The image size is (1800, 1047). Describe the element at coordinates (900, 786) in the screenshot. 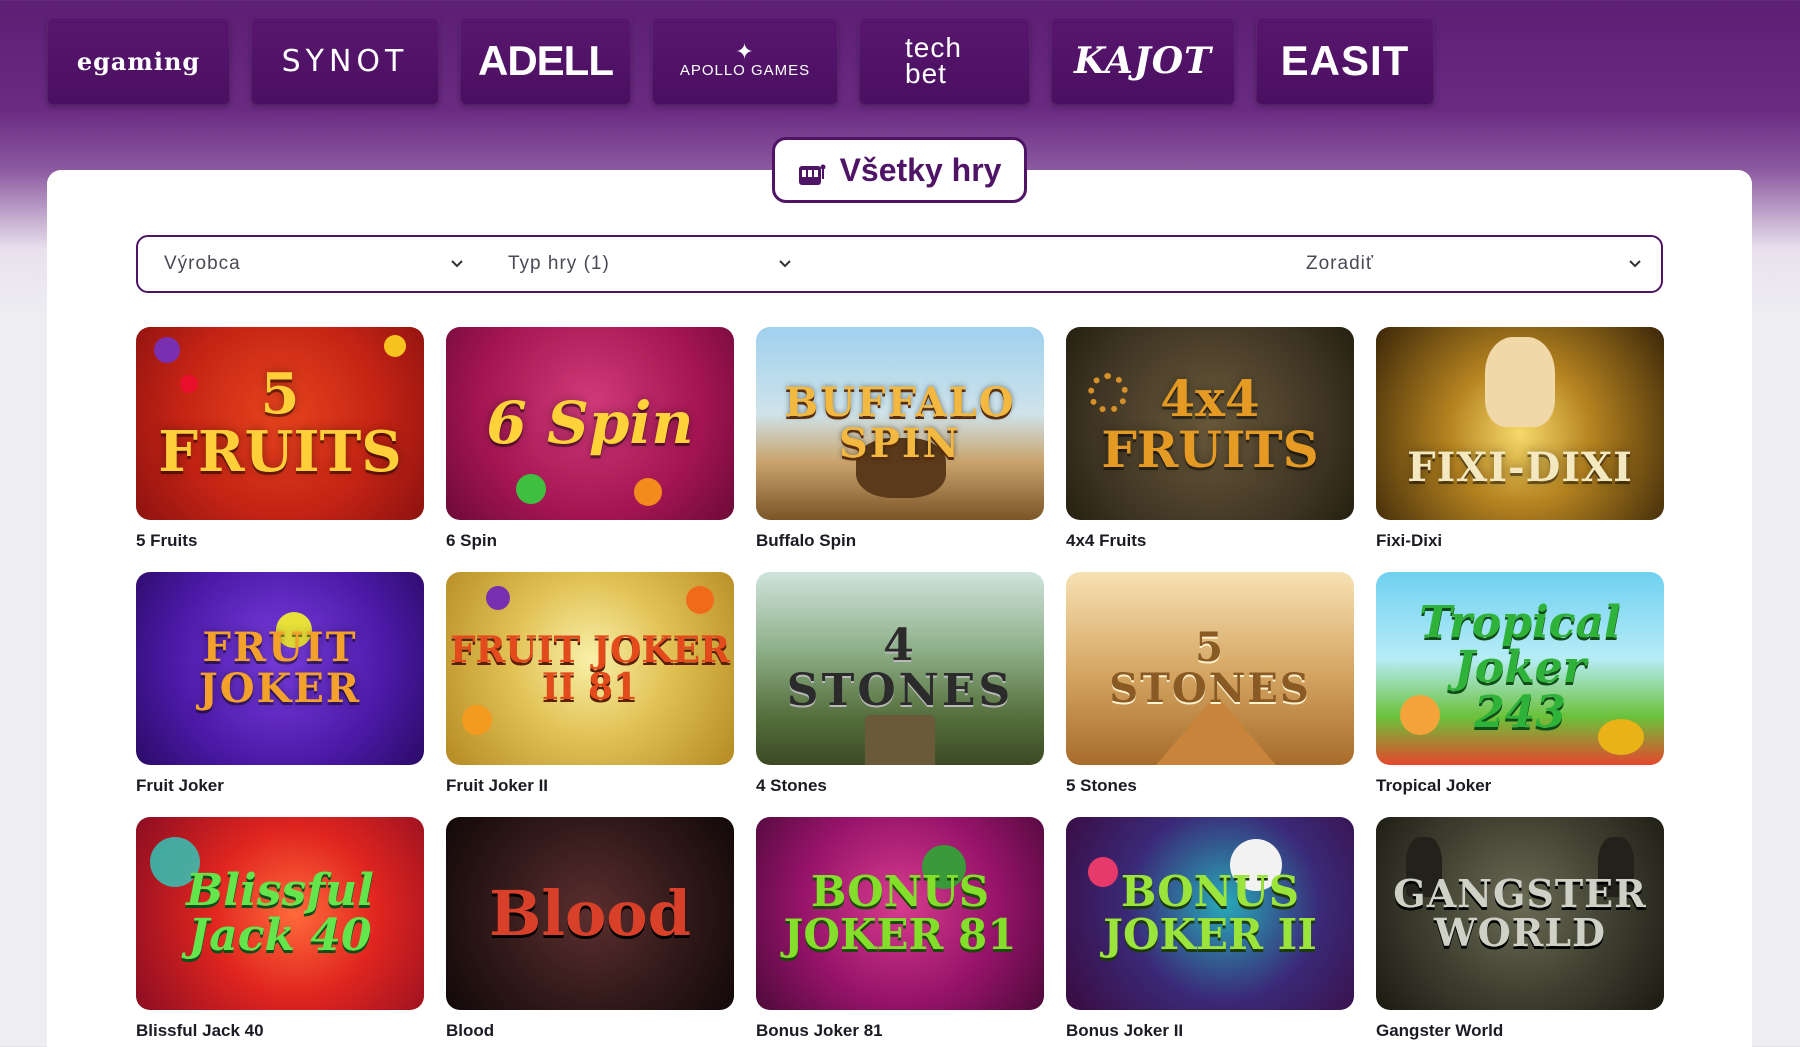

I see `game-title: 4 Stones` at that location.